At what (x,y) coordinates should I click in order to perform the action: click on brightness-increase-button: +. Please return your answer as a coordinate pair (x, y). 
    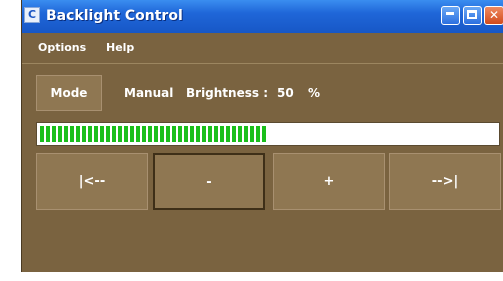
    Looking at the image, I should click on (329, 181).